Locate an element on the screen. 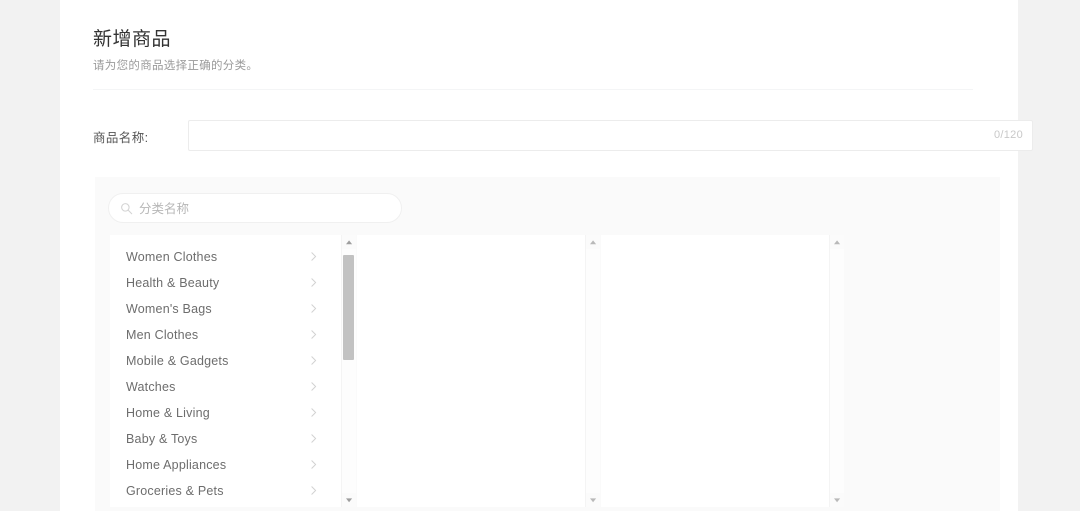  scrollbar-thumb is located at coordinates (348, 307).